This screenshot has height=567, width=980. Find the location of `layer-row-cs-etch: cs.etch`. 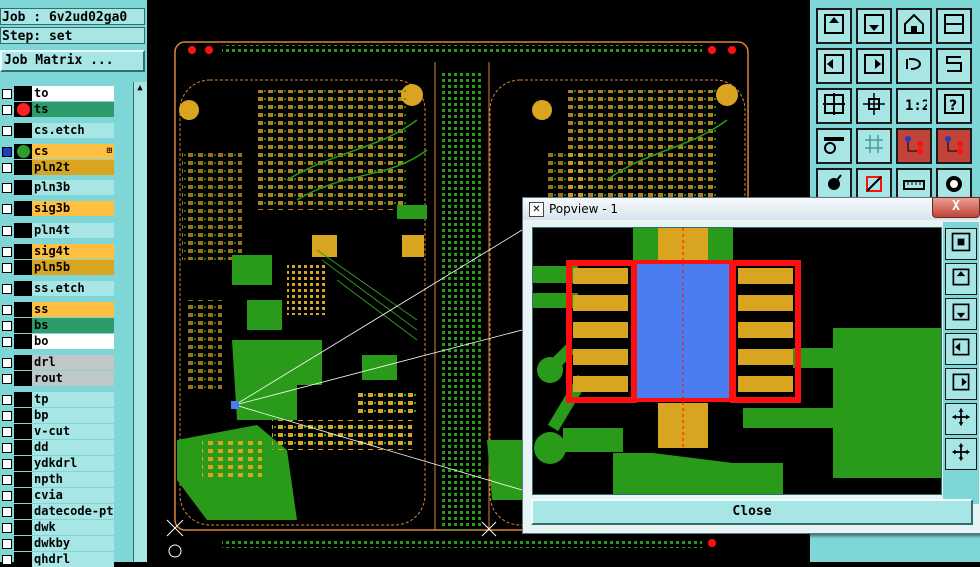

layer-row-cs-etch: cs.etch is located at coordinates (66, 130).